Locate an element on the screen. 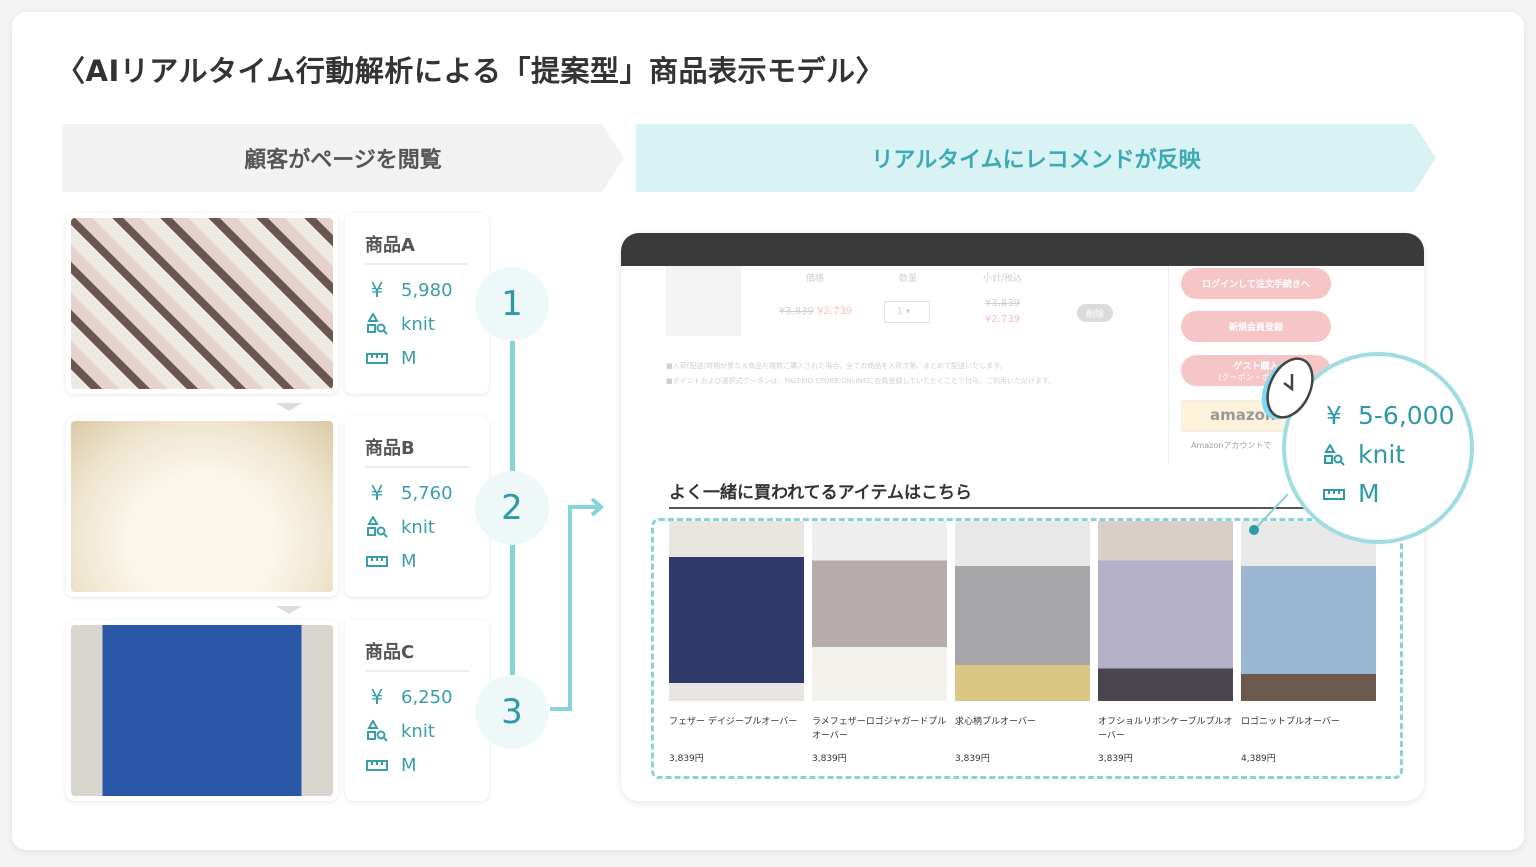 The height and width of the screenshot is (867, 1536). recommend-item-price: 4,389円 is located at coordinates (1258, 759).